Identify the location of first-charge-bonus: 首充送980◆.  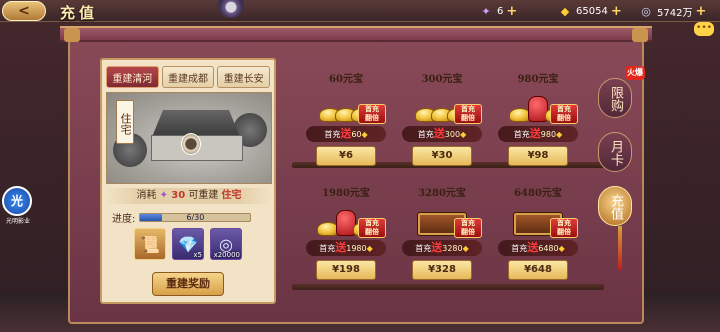
(538, 134).